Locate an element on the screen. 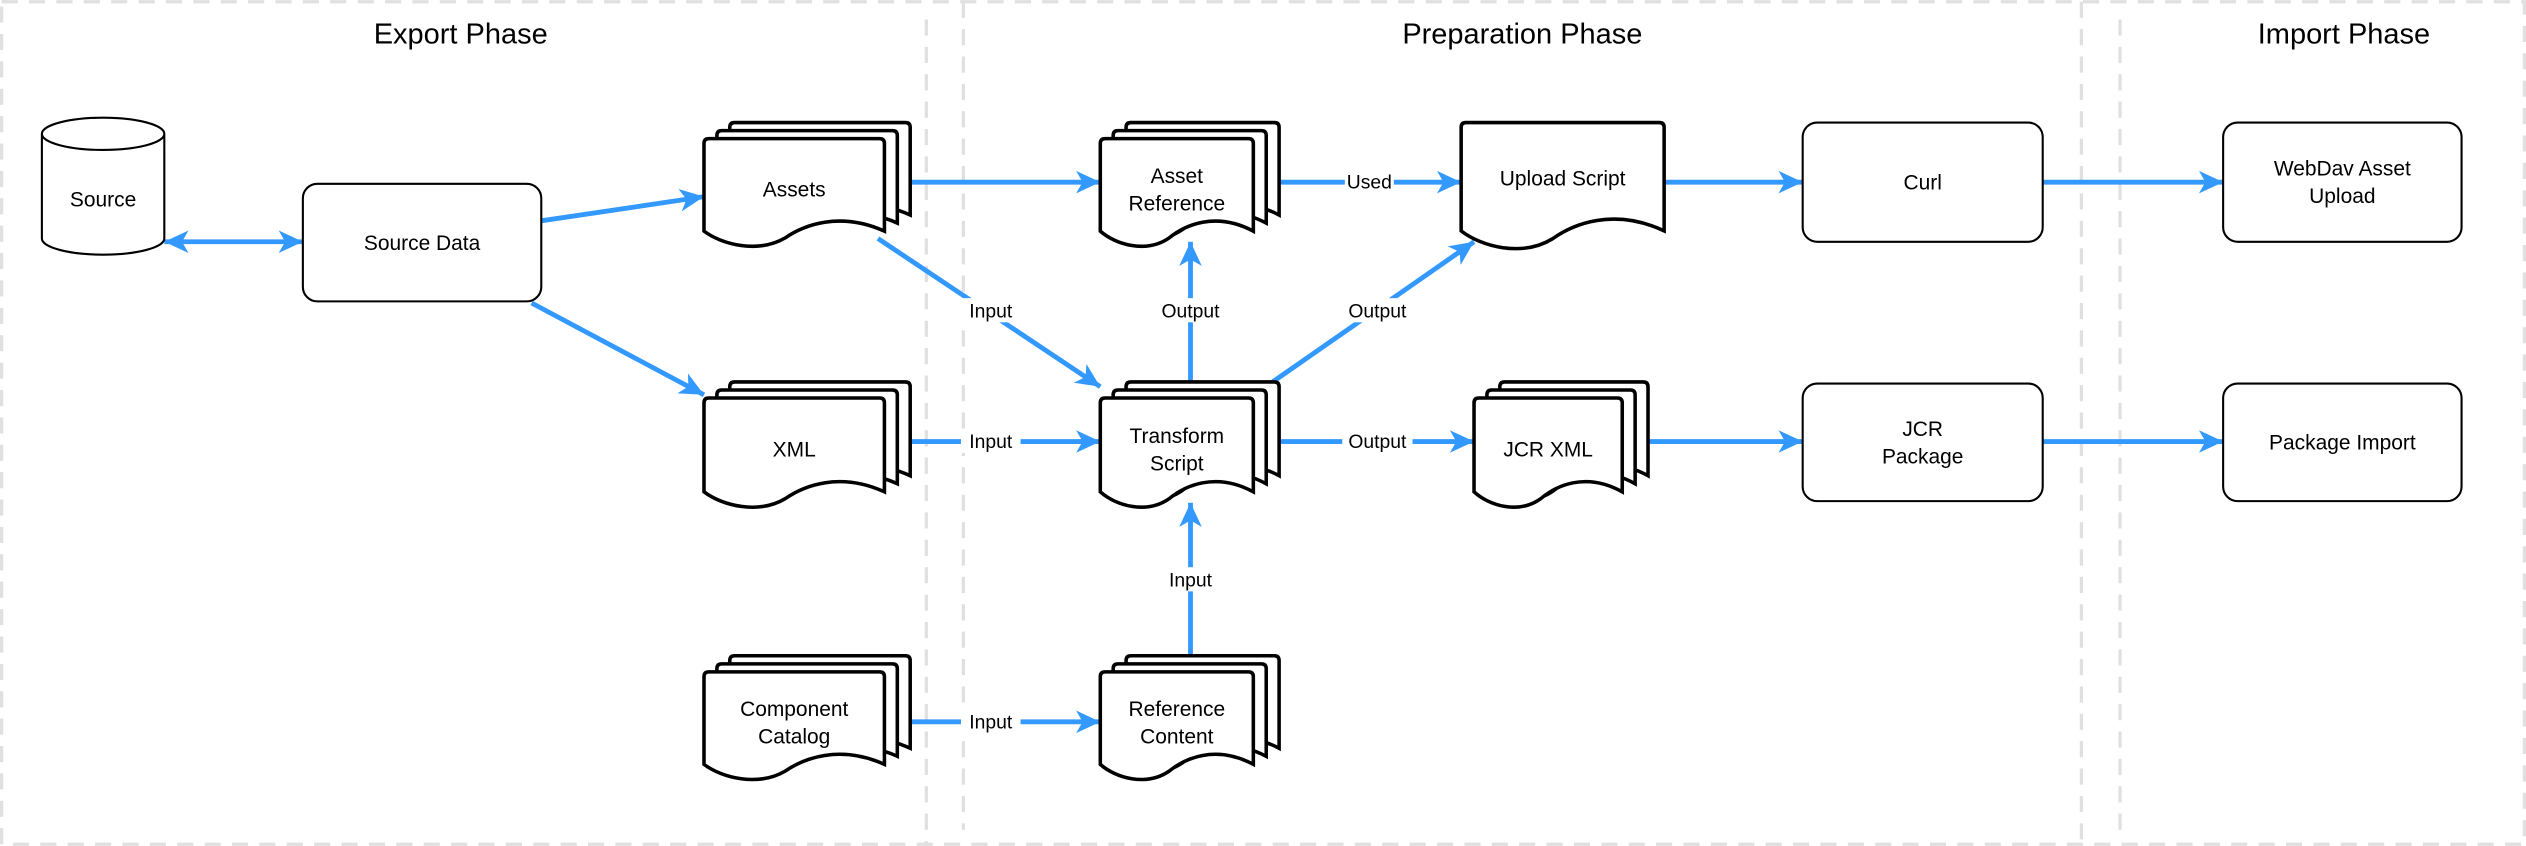  node-source-data: Source Data is located at coordinates (422, 242).